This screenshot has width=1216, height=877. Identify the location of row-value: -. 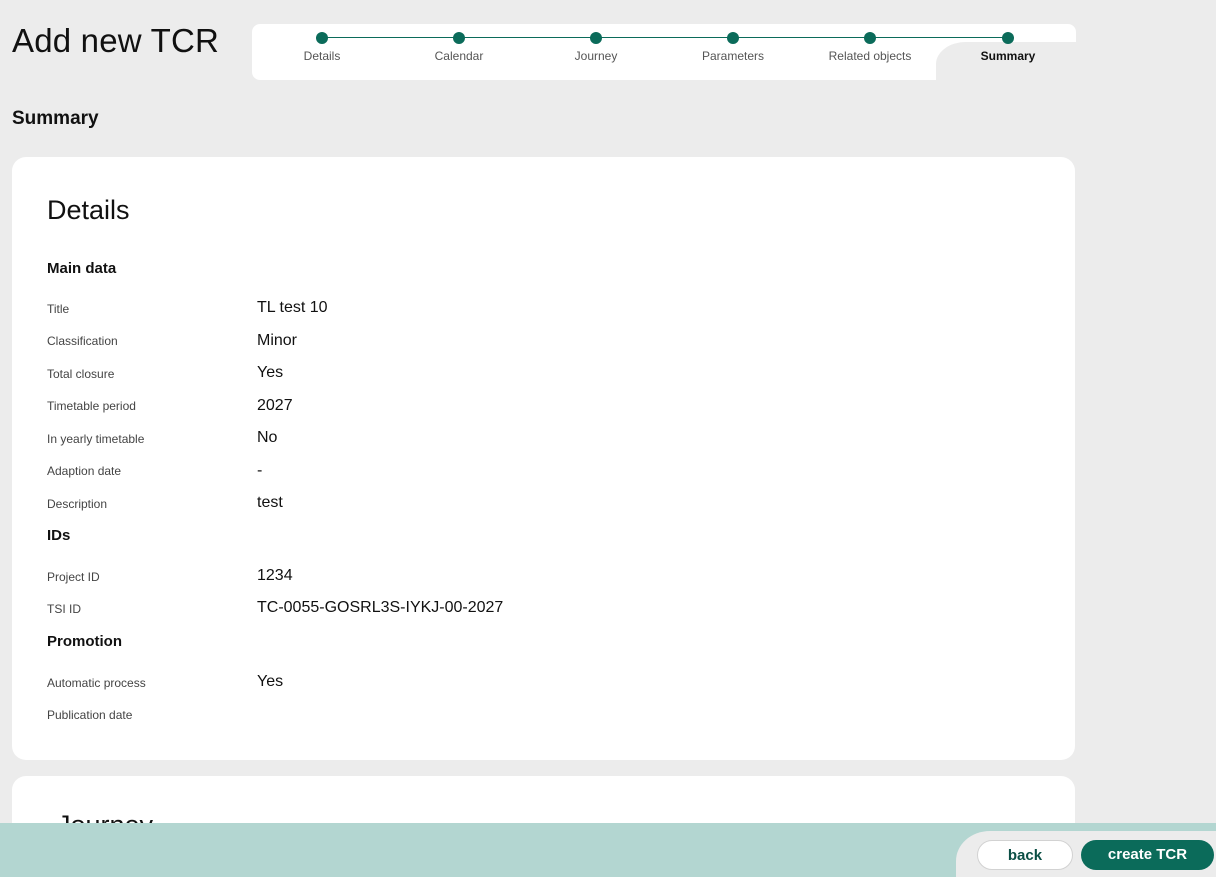
(260, 470).